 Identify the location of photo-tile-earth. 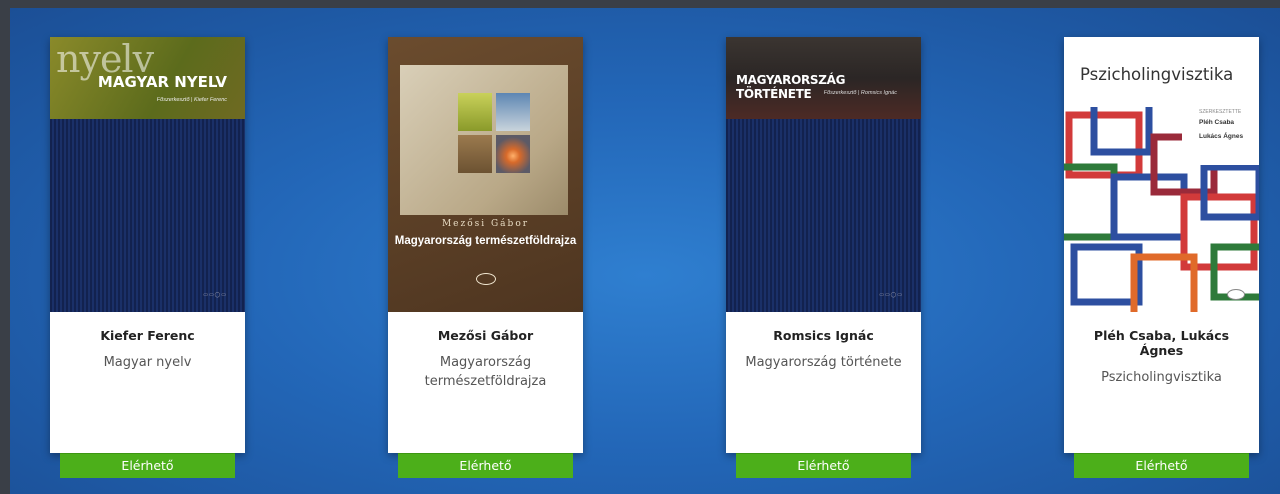
(475, 154).